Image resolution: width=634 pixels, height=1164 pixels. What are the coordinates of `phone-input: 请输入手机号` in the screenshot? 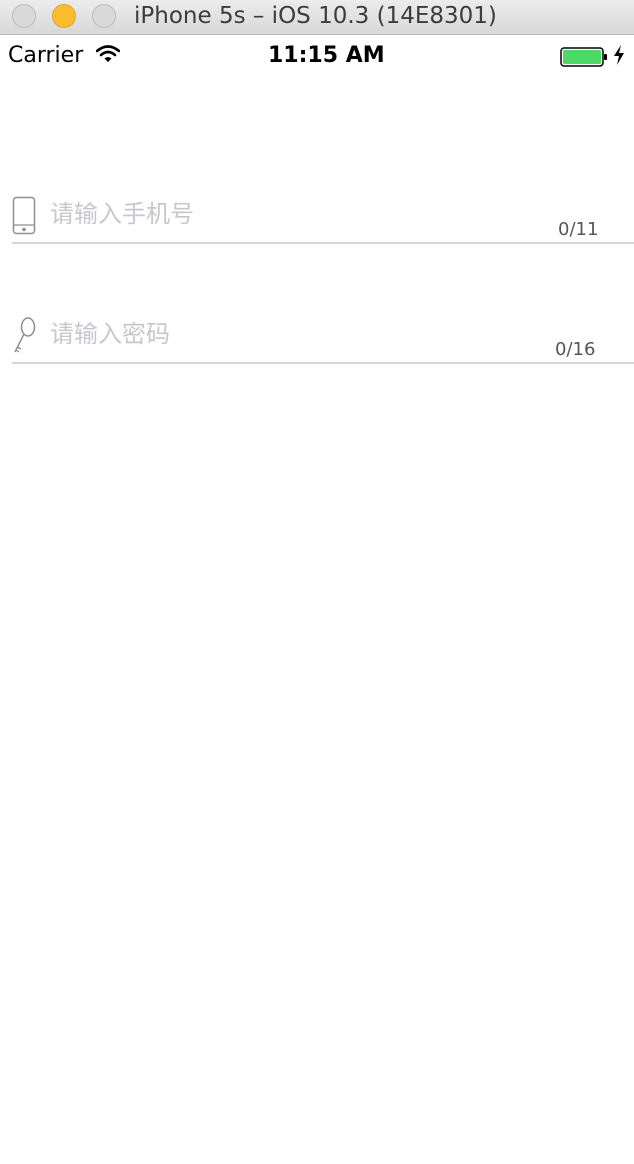 It's located at (122, 214).